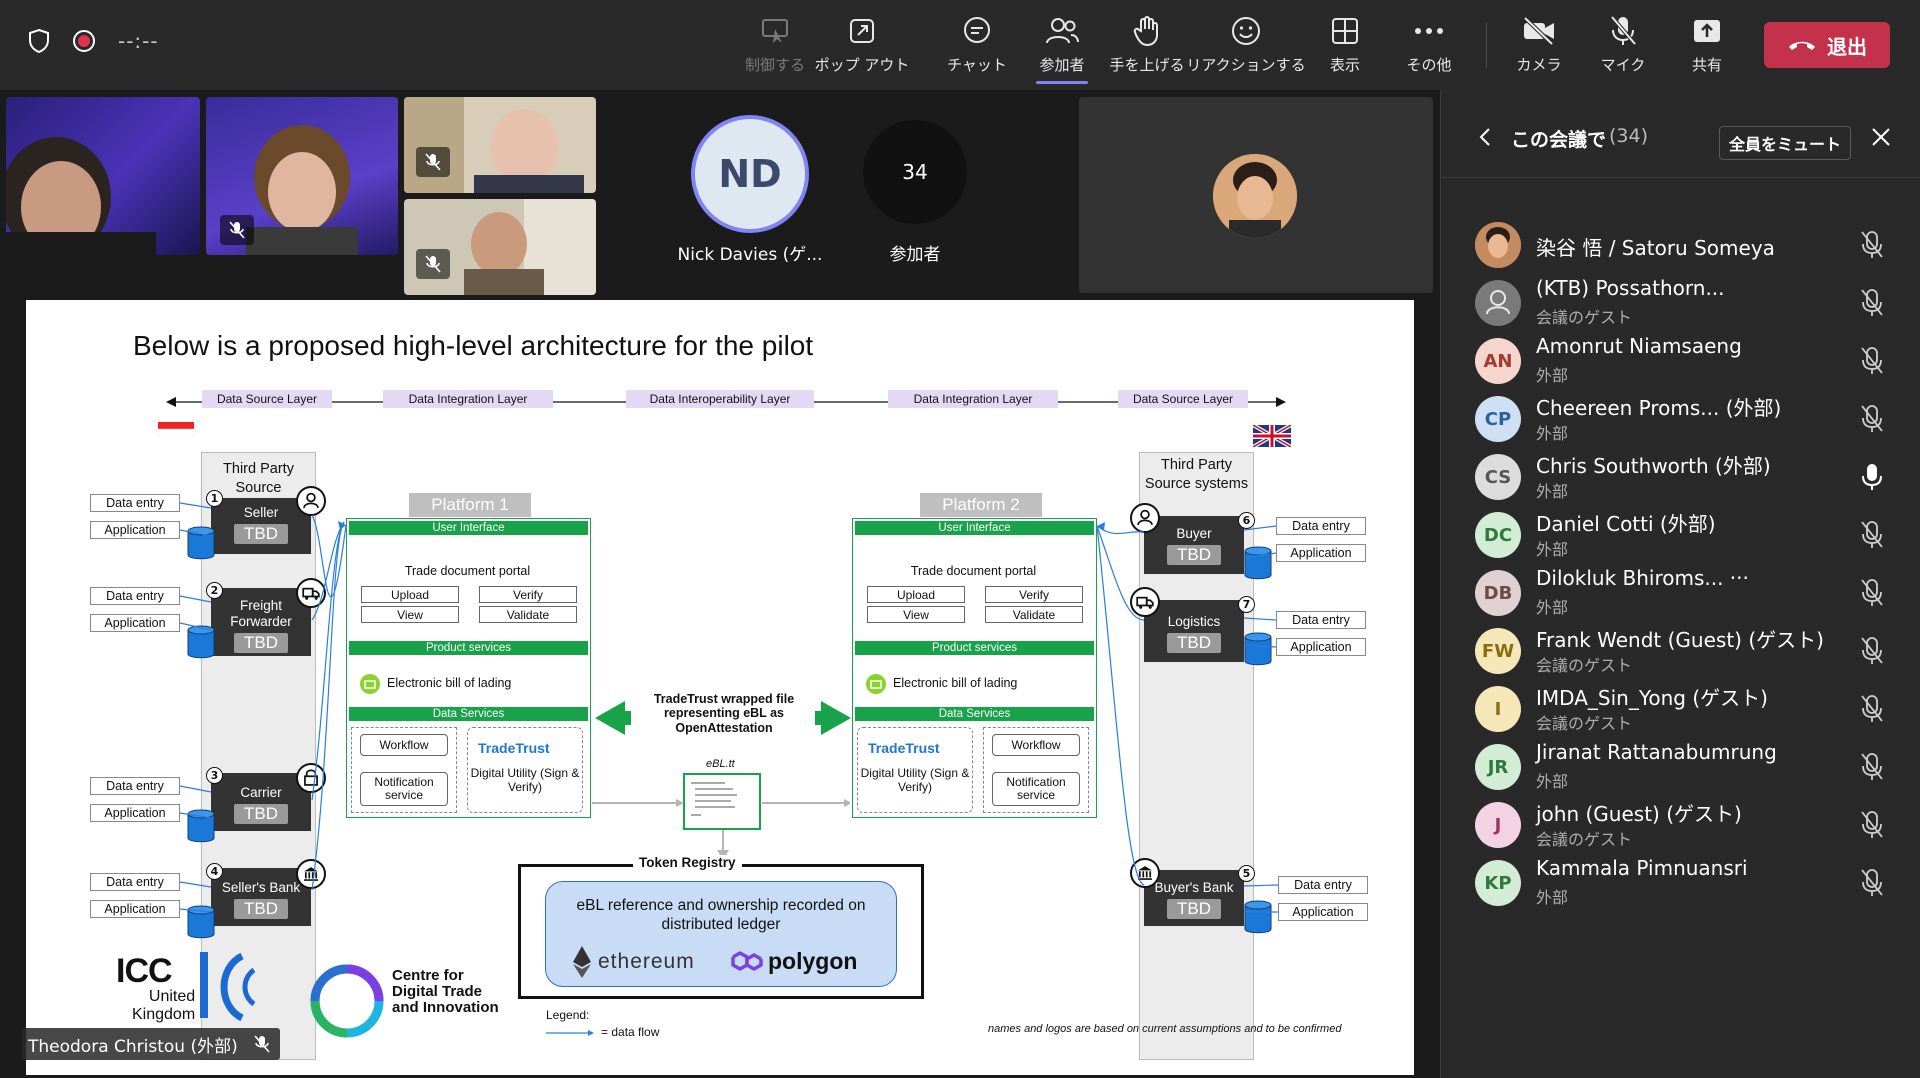 This screenshot has width=1920, height=1078. Describe the element at coordinates (528, 614) in the screenshot. I see `validate-button: Validate` at that location.